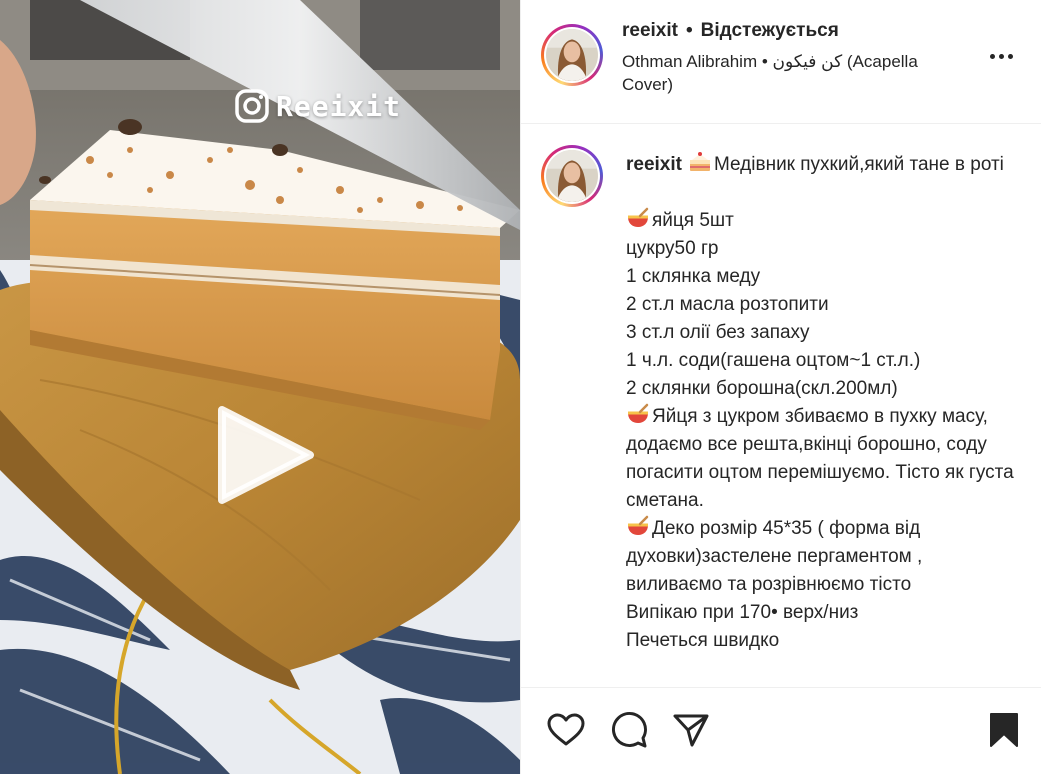 The image size is (1041, 774). What do you see at coordinates (672, 248) in the screenshot?
I see `caption-line-text: цукру50 гр` at bounding box center [672, 248].